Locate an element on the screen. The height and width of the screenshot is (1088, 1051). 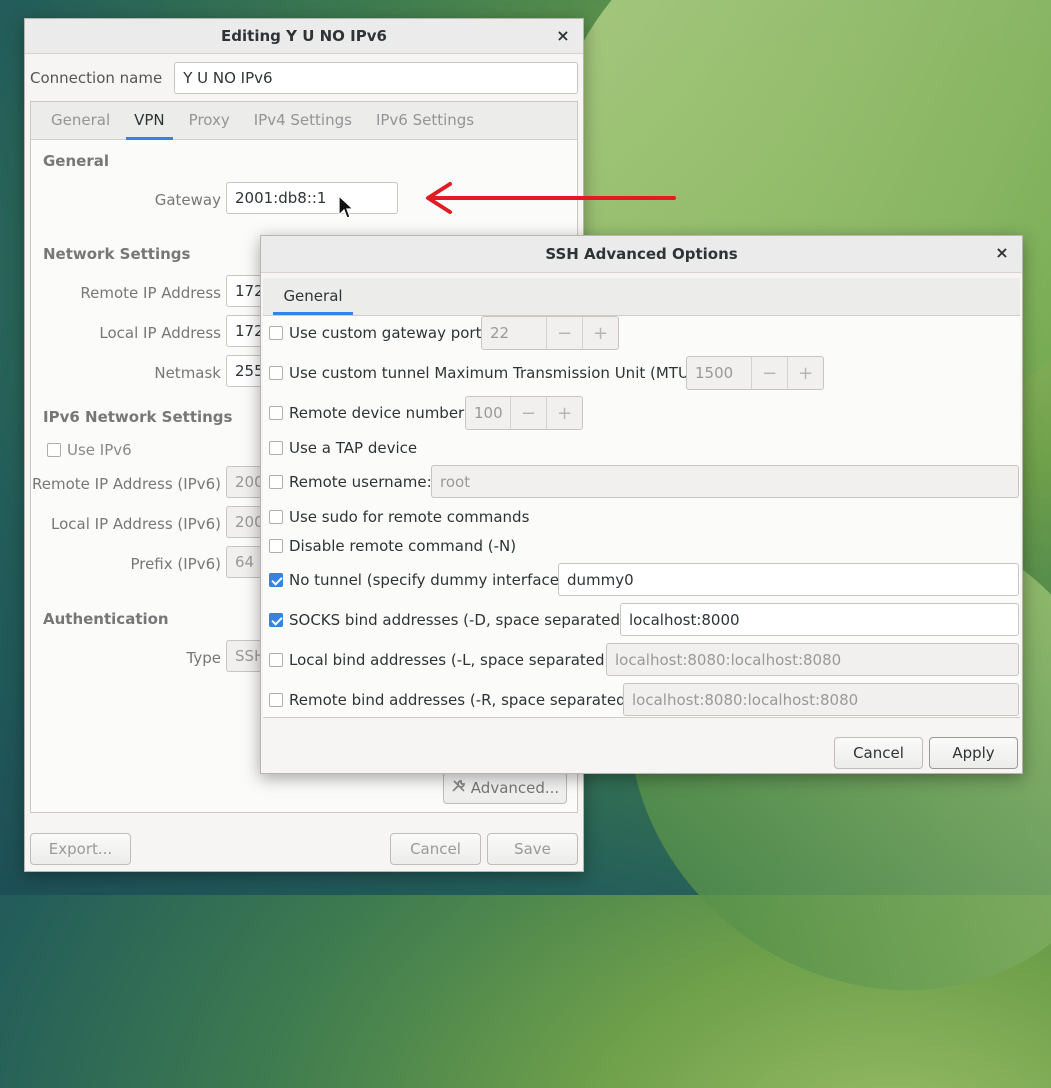
tap-device-label: Use a TAP device is located at coordinates (353, 448).